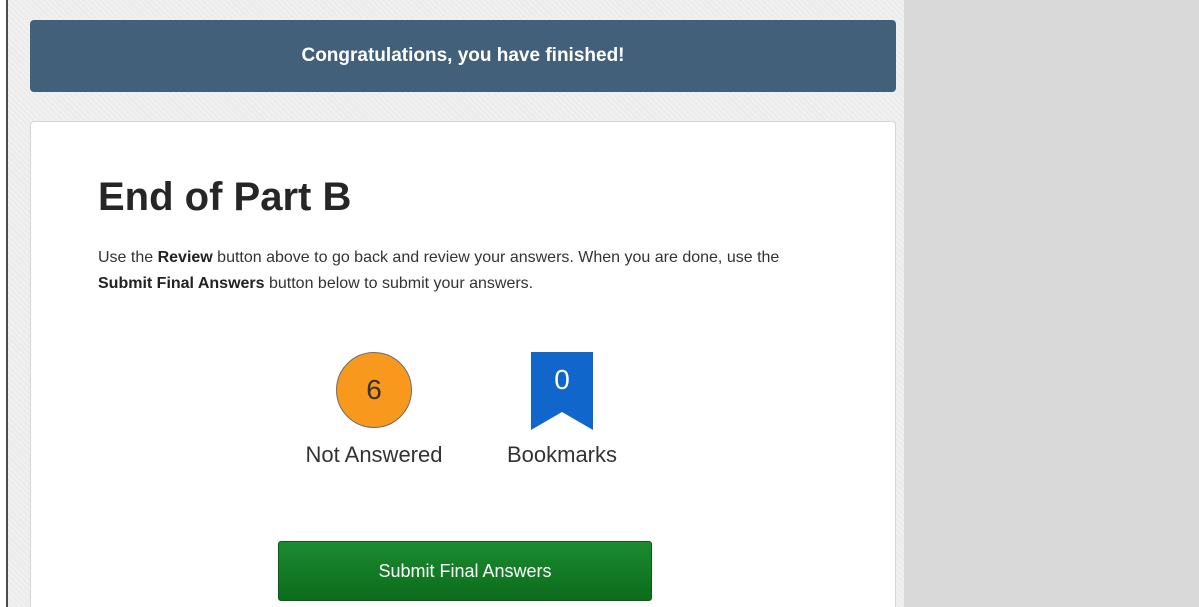 The height and width of the screenshot is (607, 1199). Describe the element at coordinates (374, 454) in the screenshot. I see `not-answered-label: Not Answered` at that location.